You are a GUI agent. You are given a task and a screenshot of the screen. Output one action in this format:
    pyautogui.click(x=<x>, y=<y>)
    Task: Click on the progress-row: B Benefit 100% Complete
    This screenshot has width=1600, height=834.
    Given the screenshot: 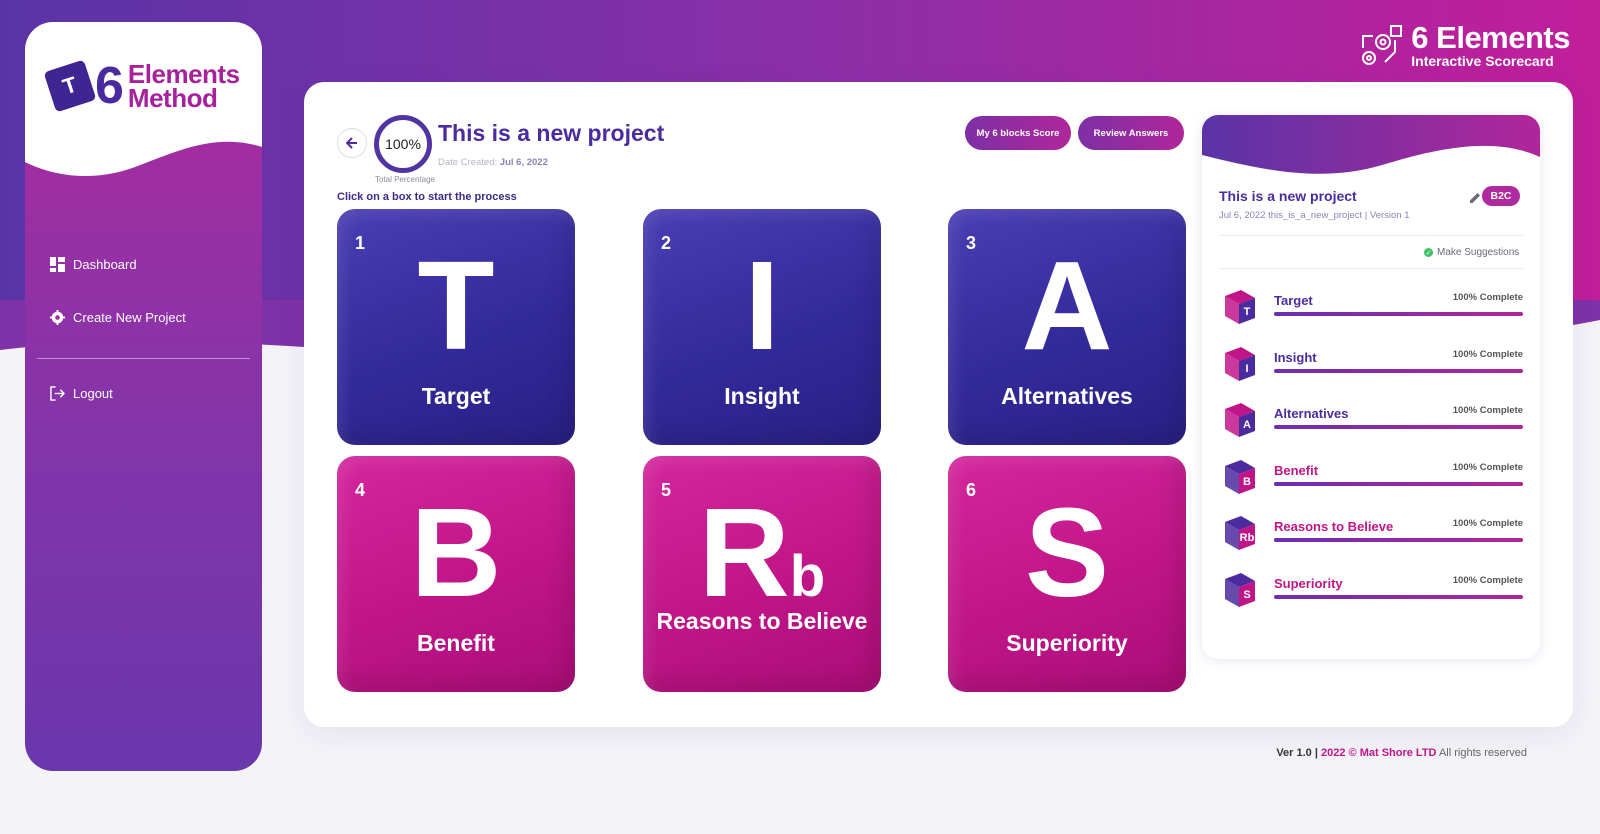 What is the action you would take?
    pyautogui.click(x=1371, y=477)
    